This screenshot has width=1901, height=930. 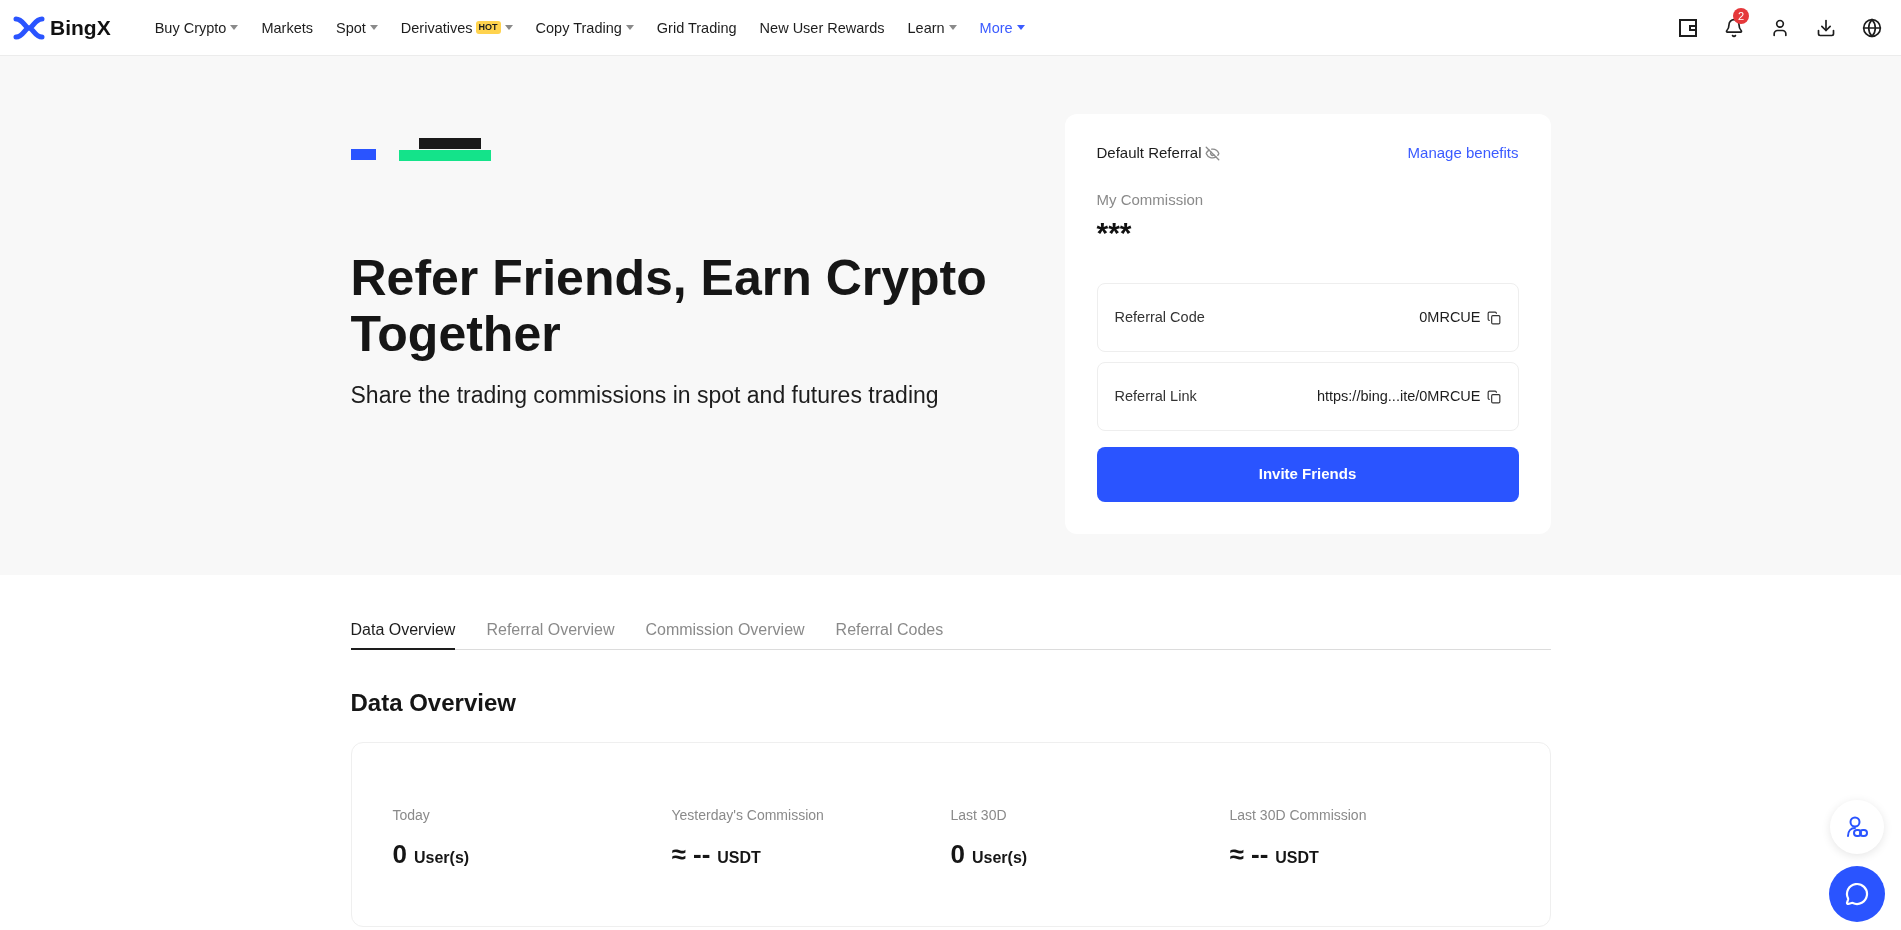 What do you see at coordinates (357, 27) in the screenshot?
I see `nav-menu-item: Spot` at bounding box center [357, 27].